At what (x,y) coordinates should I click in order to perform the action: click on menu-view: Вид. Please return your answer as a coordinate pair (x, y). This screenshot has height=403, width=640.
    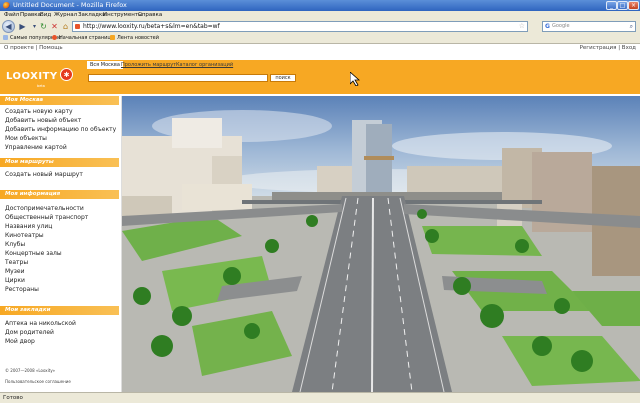
    Looking at the image, I should click on (45, 15).